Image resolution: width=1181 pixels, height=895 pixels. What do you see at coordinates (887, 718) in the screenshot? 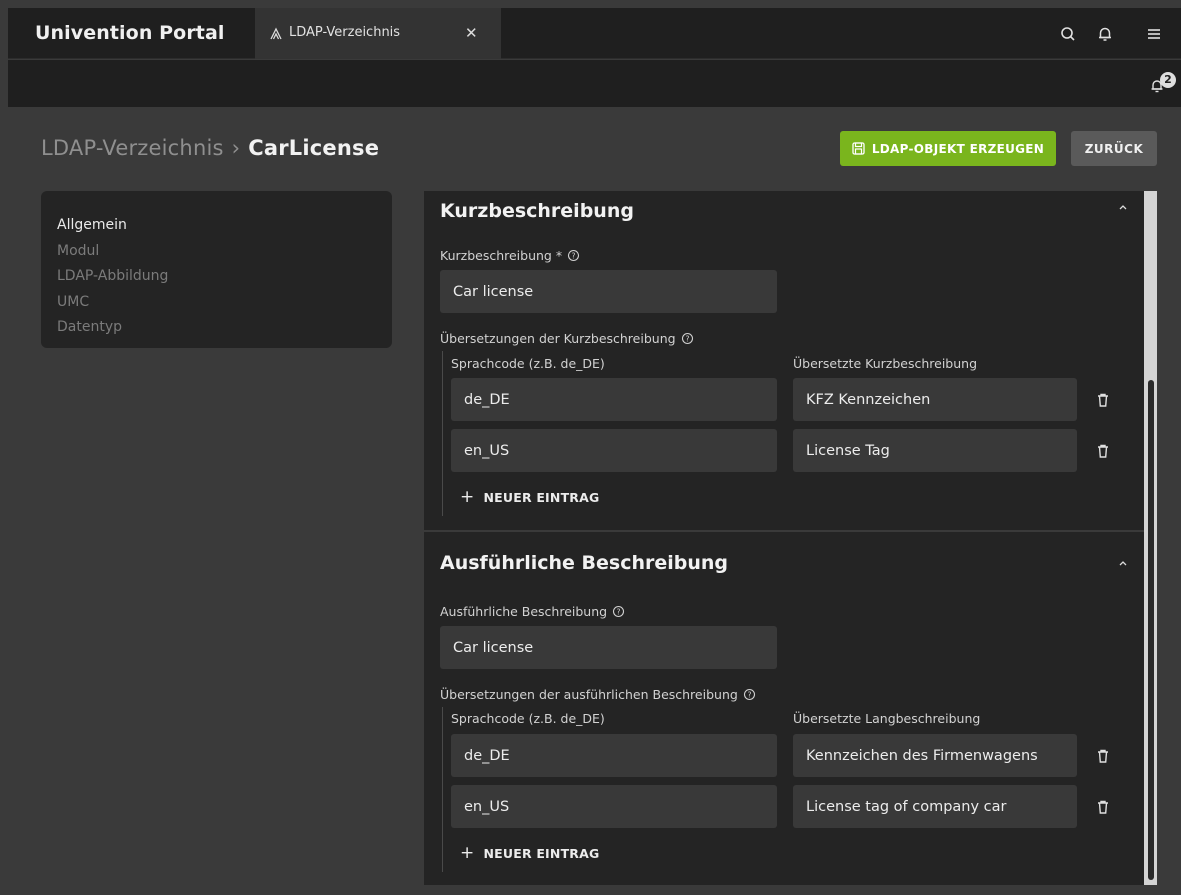
I see `column-header-translation: Übersetzte Langbeschreibung` at bounding box center [887, 718].